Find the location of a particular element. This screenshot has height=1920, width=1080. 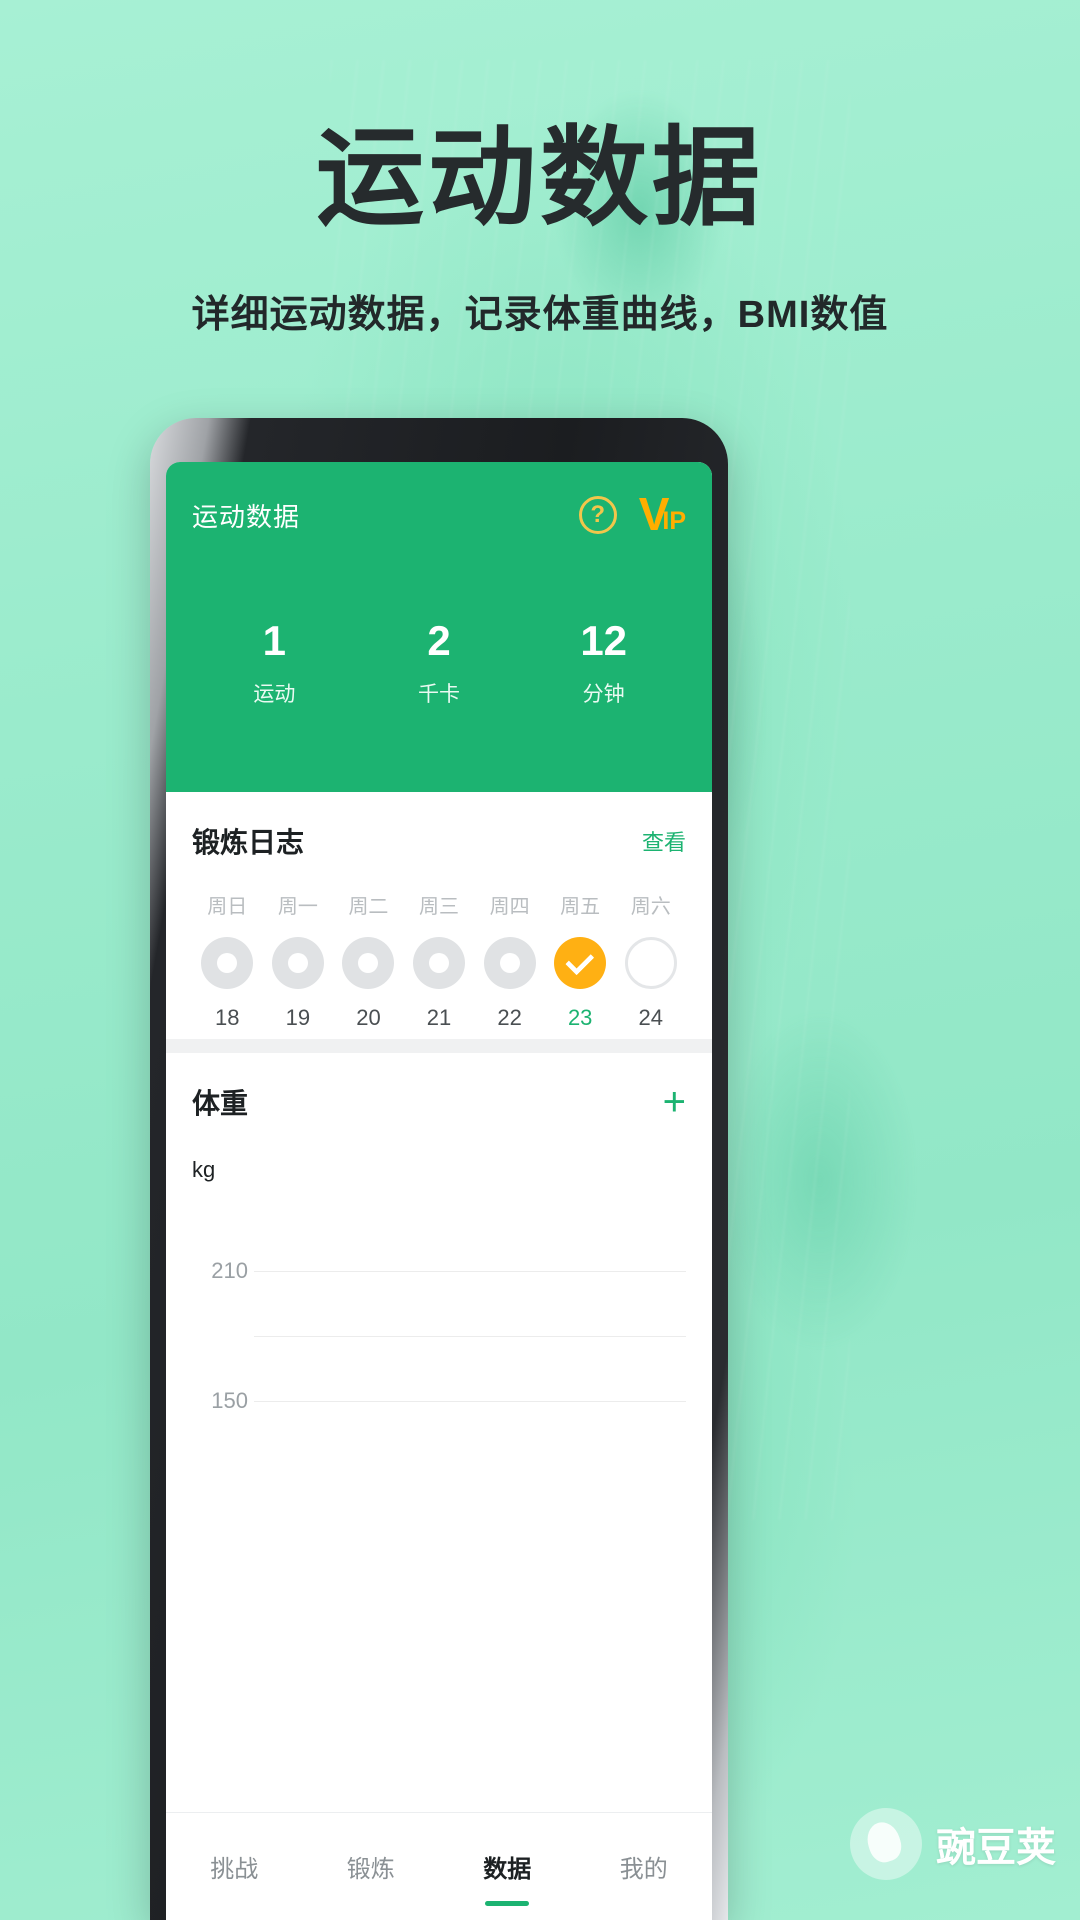

stat-minutes-value: 12 is located at coordinates (604, 640).